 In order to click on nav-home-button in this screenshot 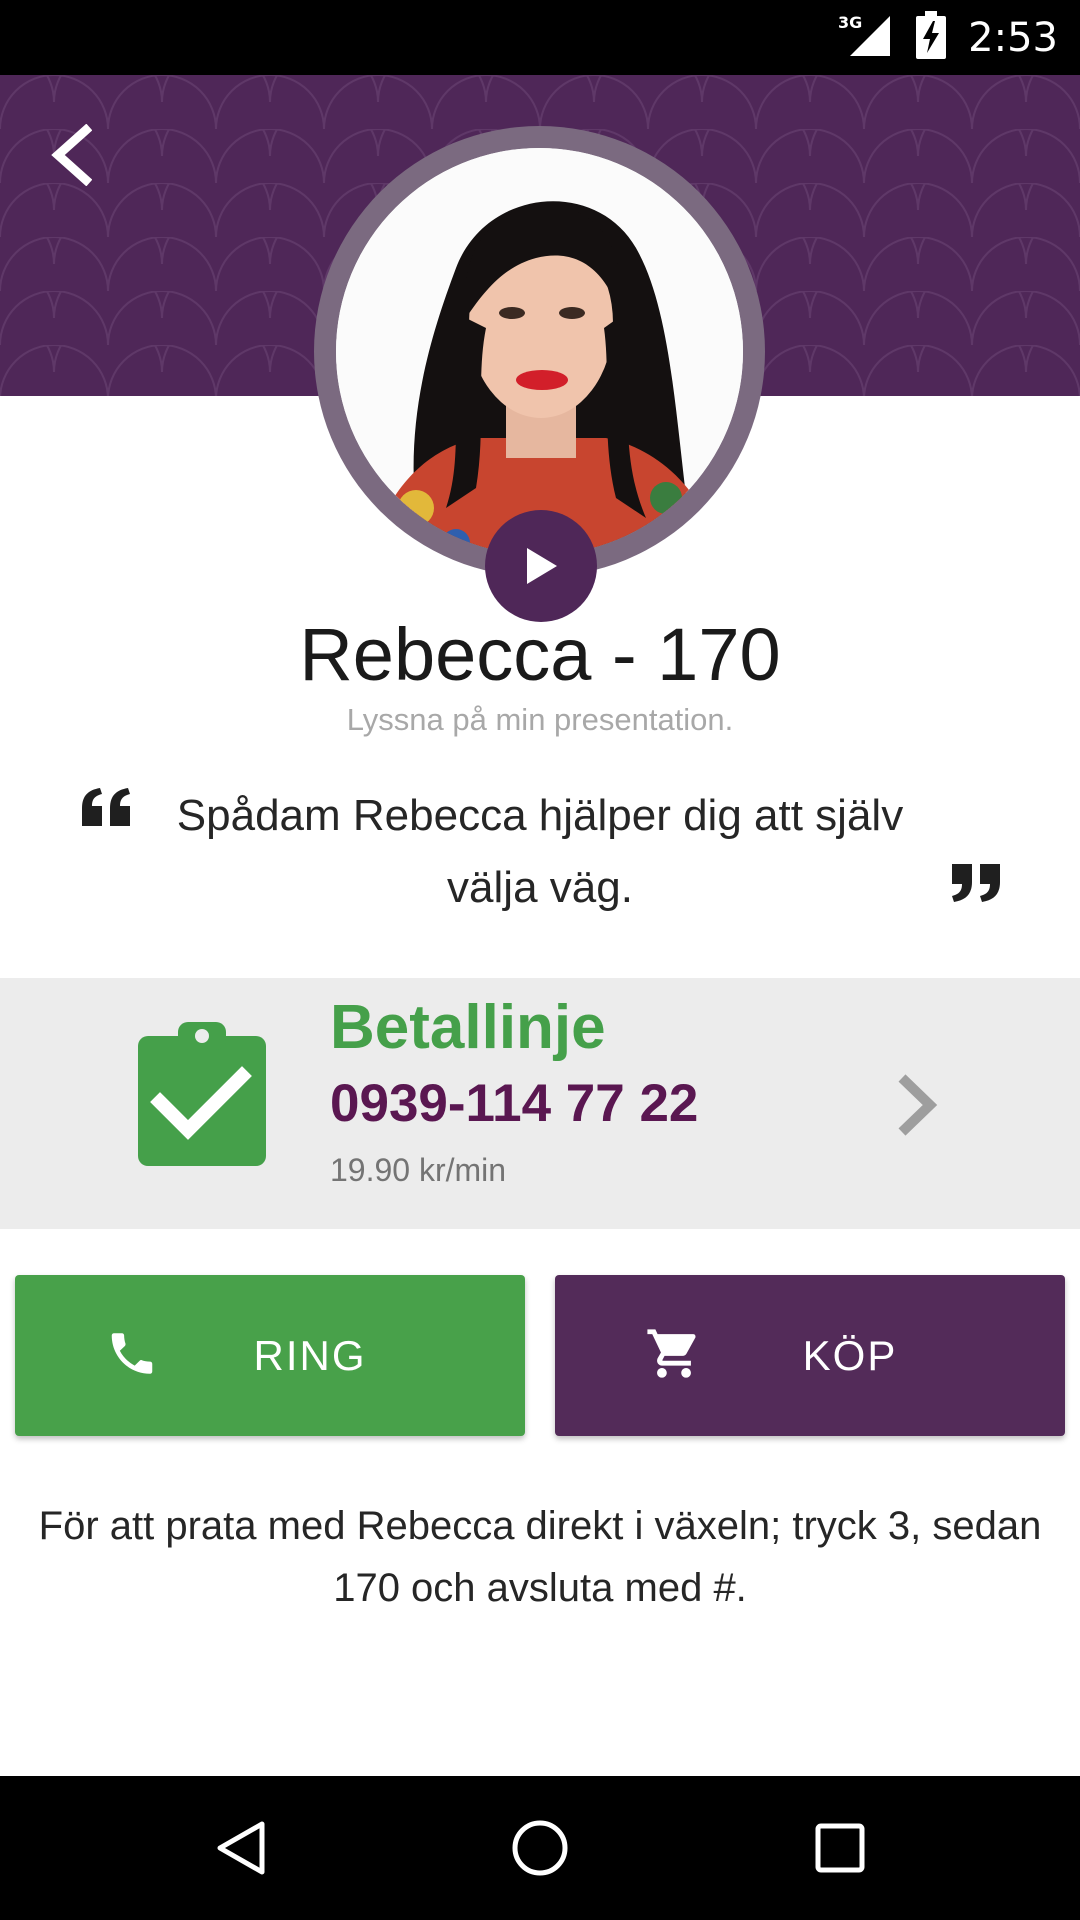, I will do `click(540, 1848)`.